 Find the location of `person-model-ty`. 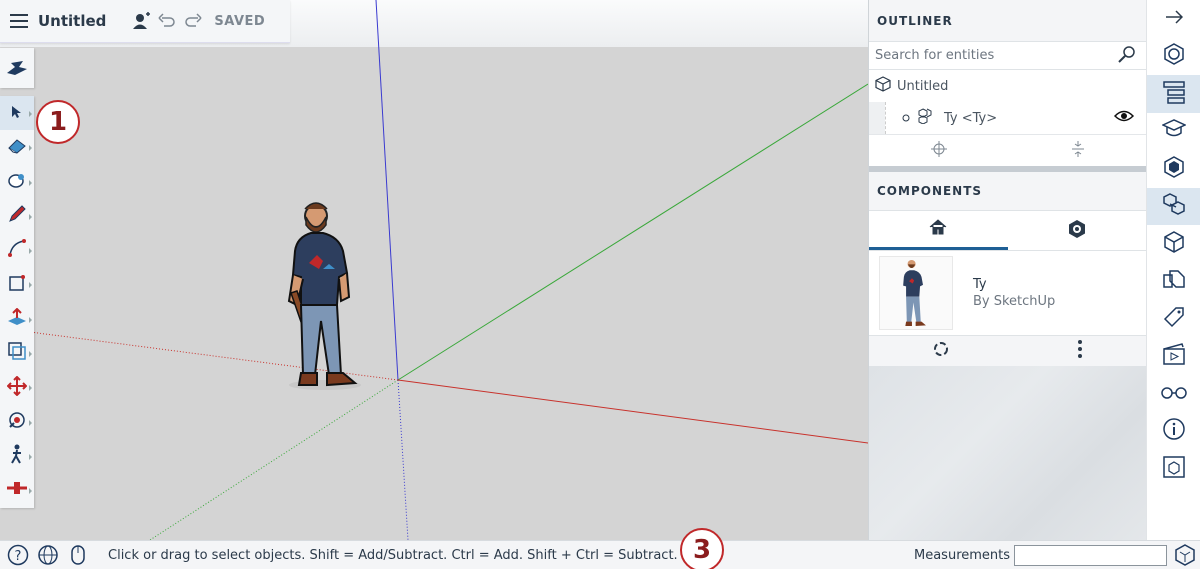

person-model-ty is located at coordinates (328, 295).